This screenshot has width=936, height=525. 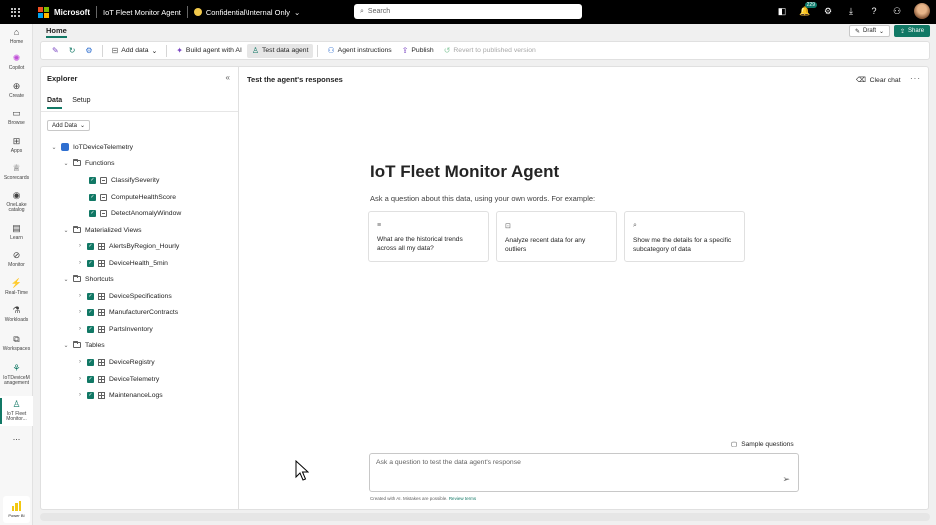 I want to click on tree-item: › ✓ DeviceSpecifications, so click(x=124, y=296).